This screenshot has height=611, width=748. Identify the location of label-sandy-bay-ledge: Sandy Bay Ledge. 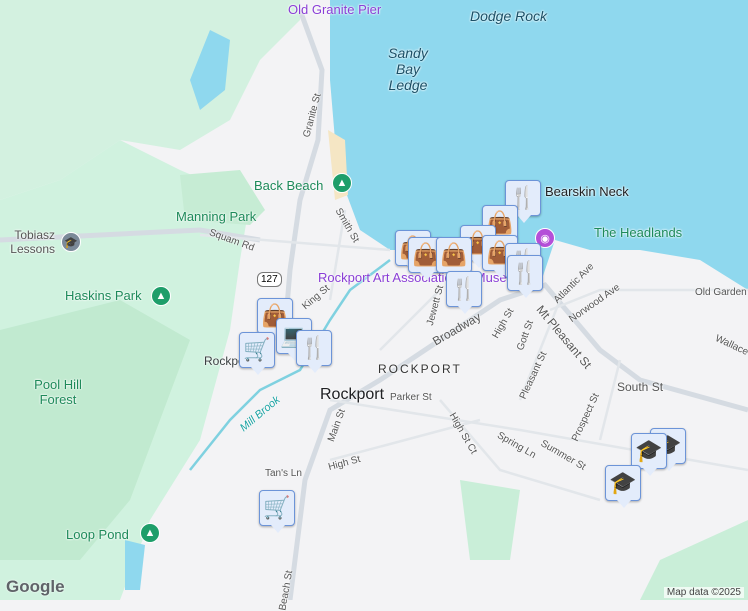
(408, 69).